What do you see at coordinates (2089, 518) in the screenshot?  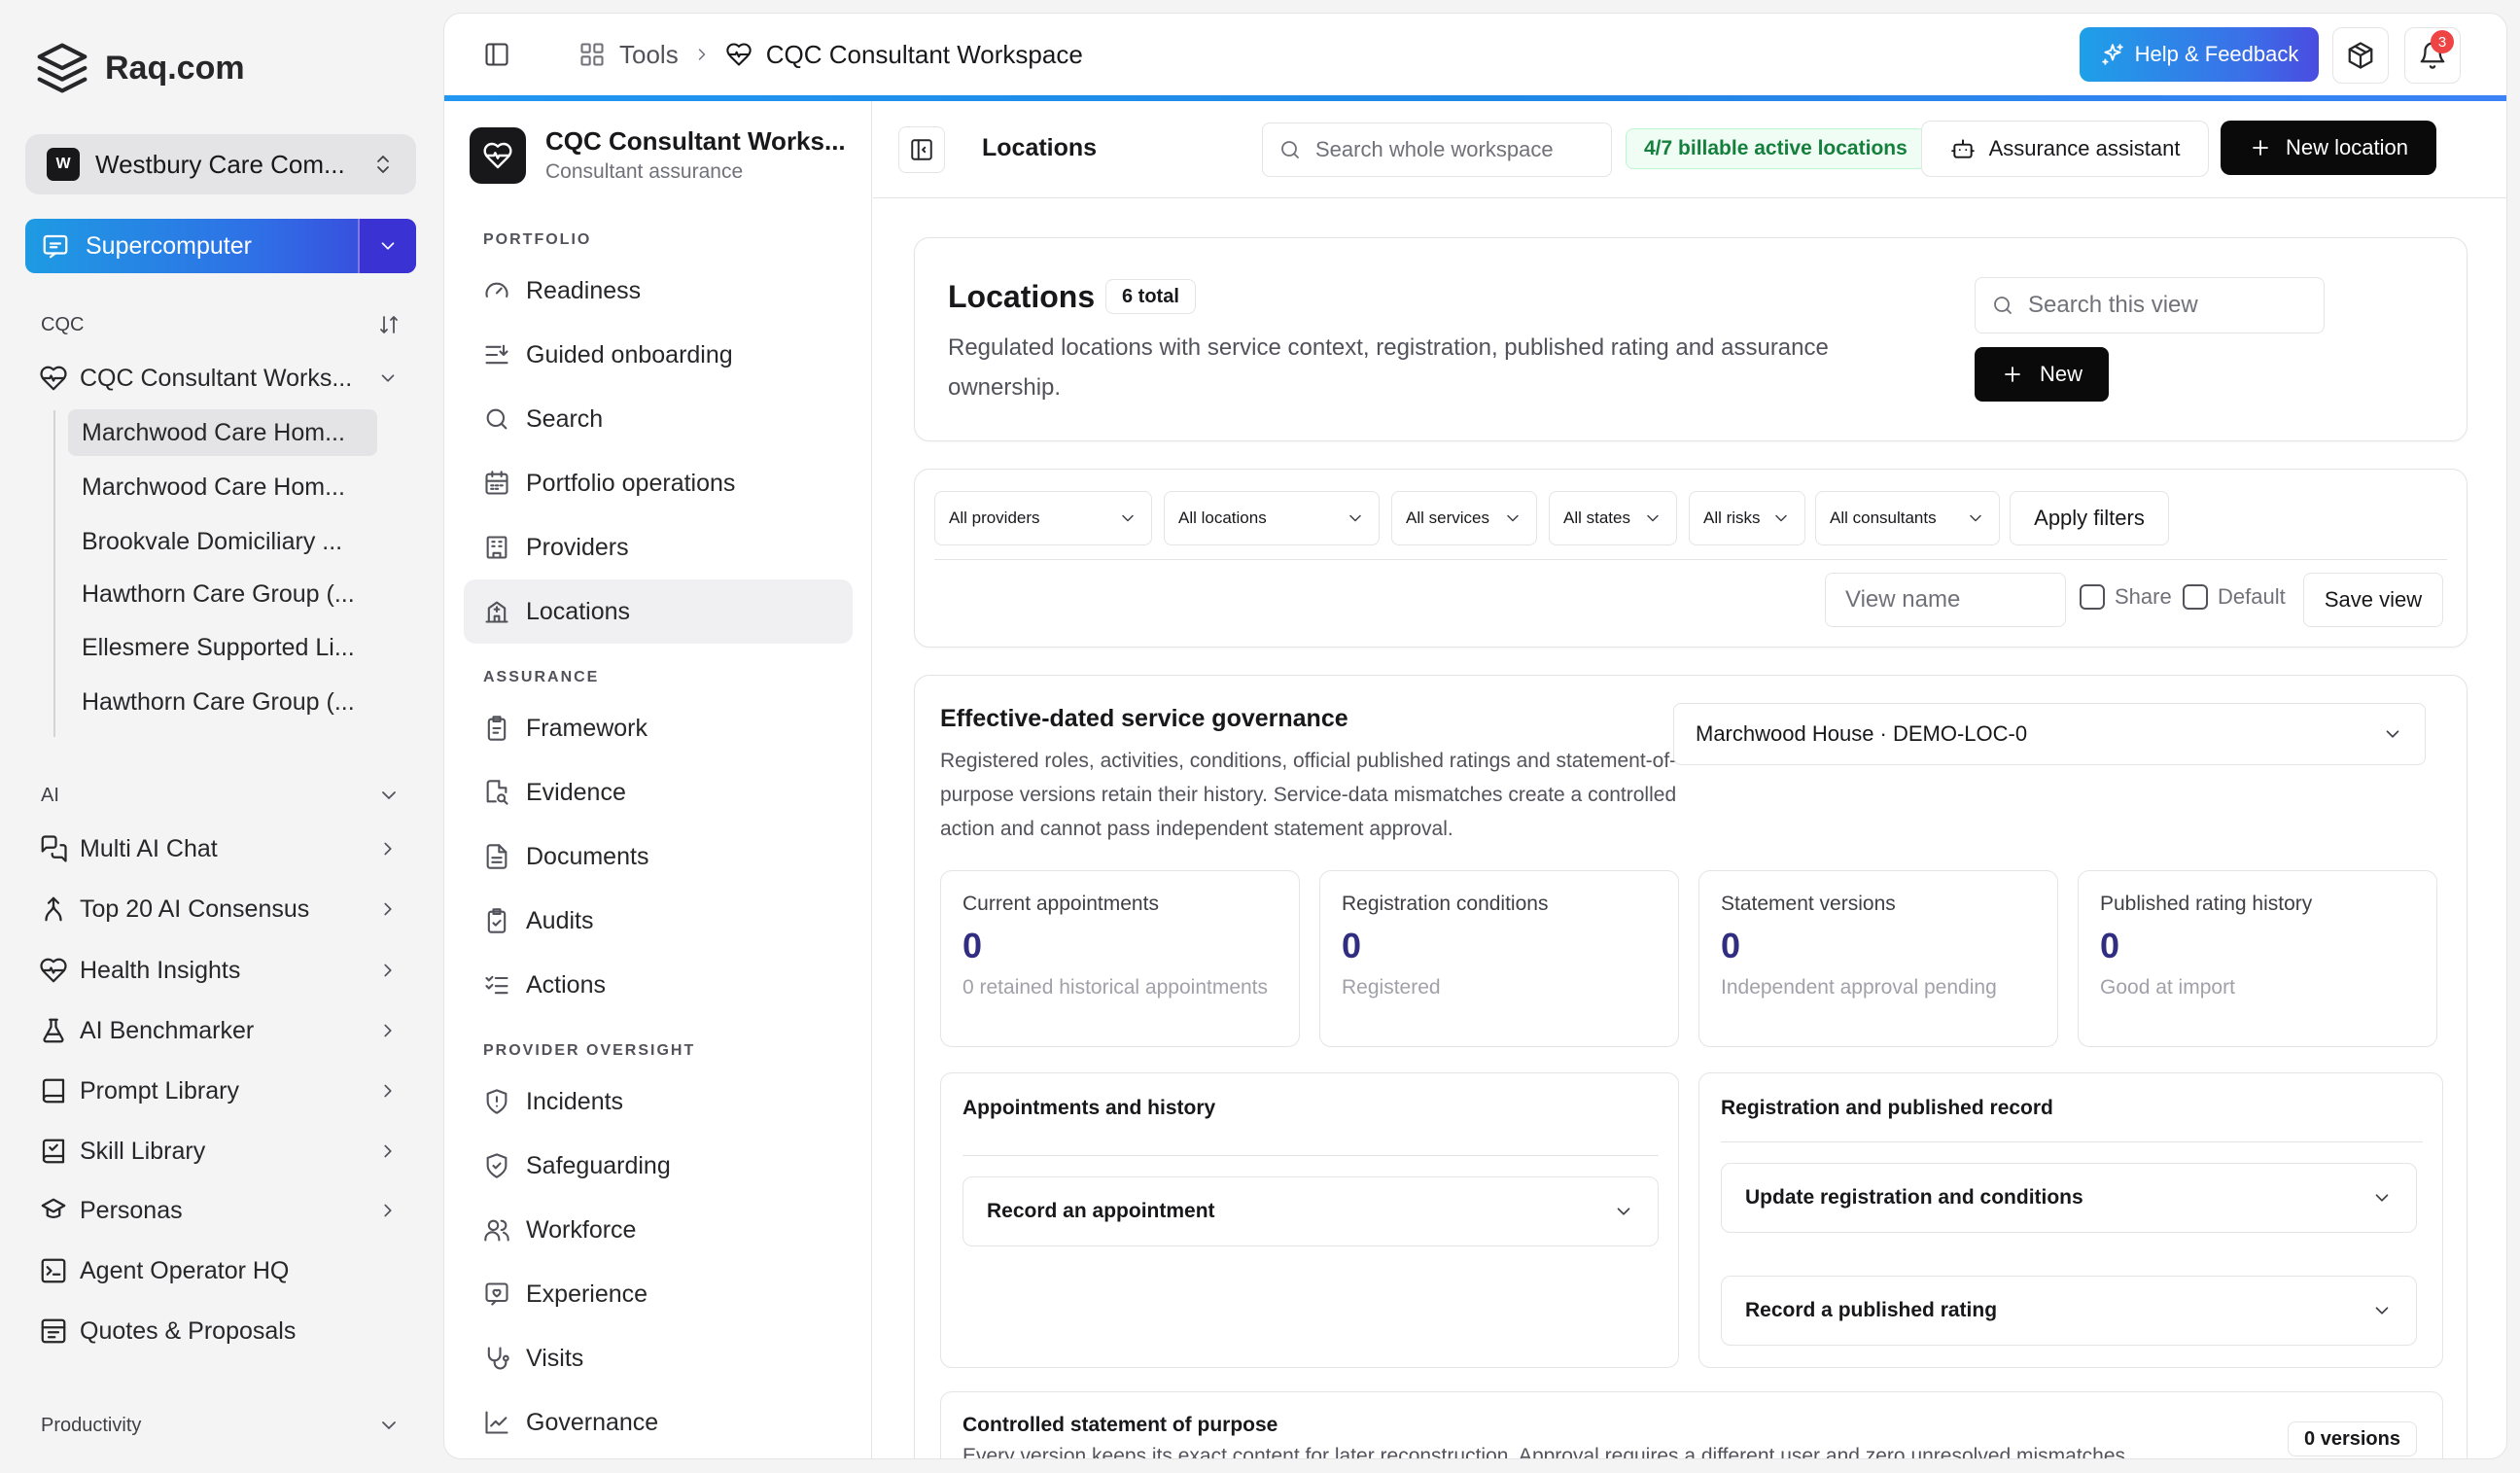 I see `apply-filters-button: Apply filters` at bounding box center [2089, 518].